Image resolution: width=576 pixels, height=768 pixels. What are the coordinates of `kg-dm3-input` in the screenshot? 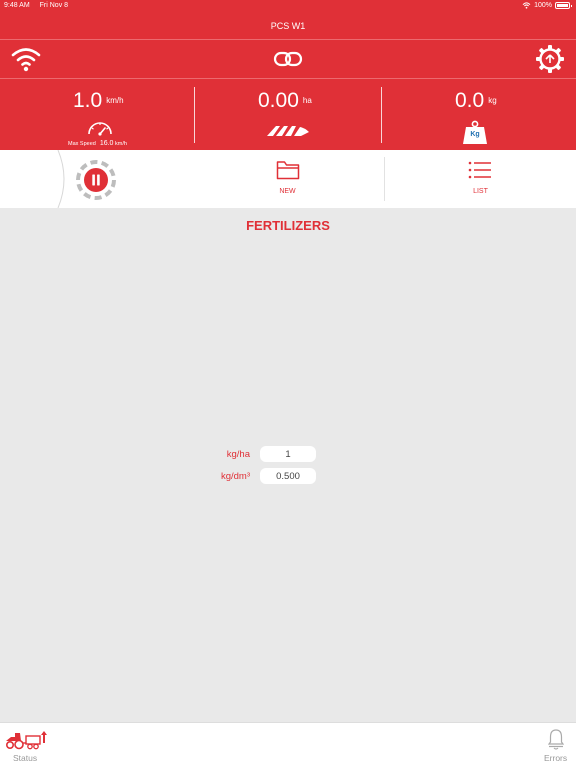 It's located at (288, 476).